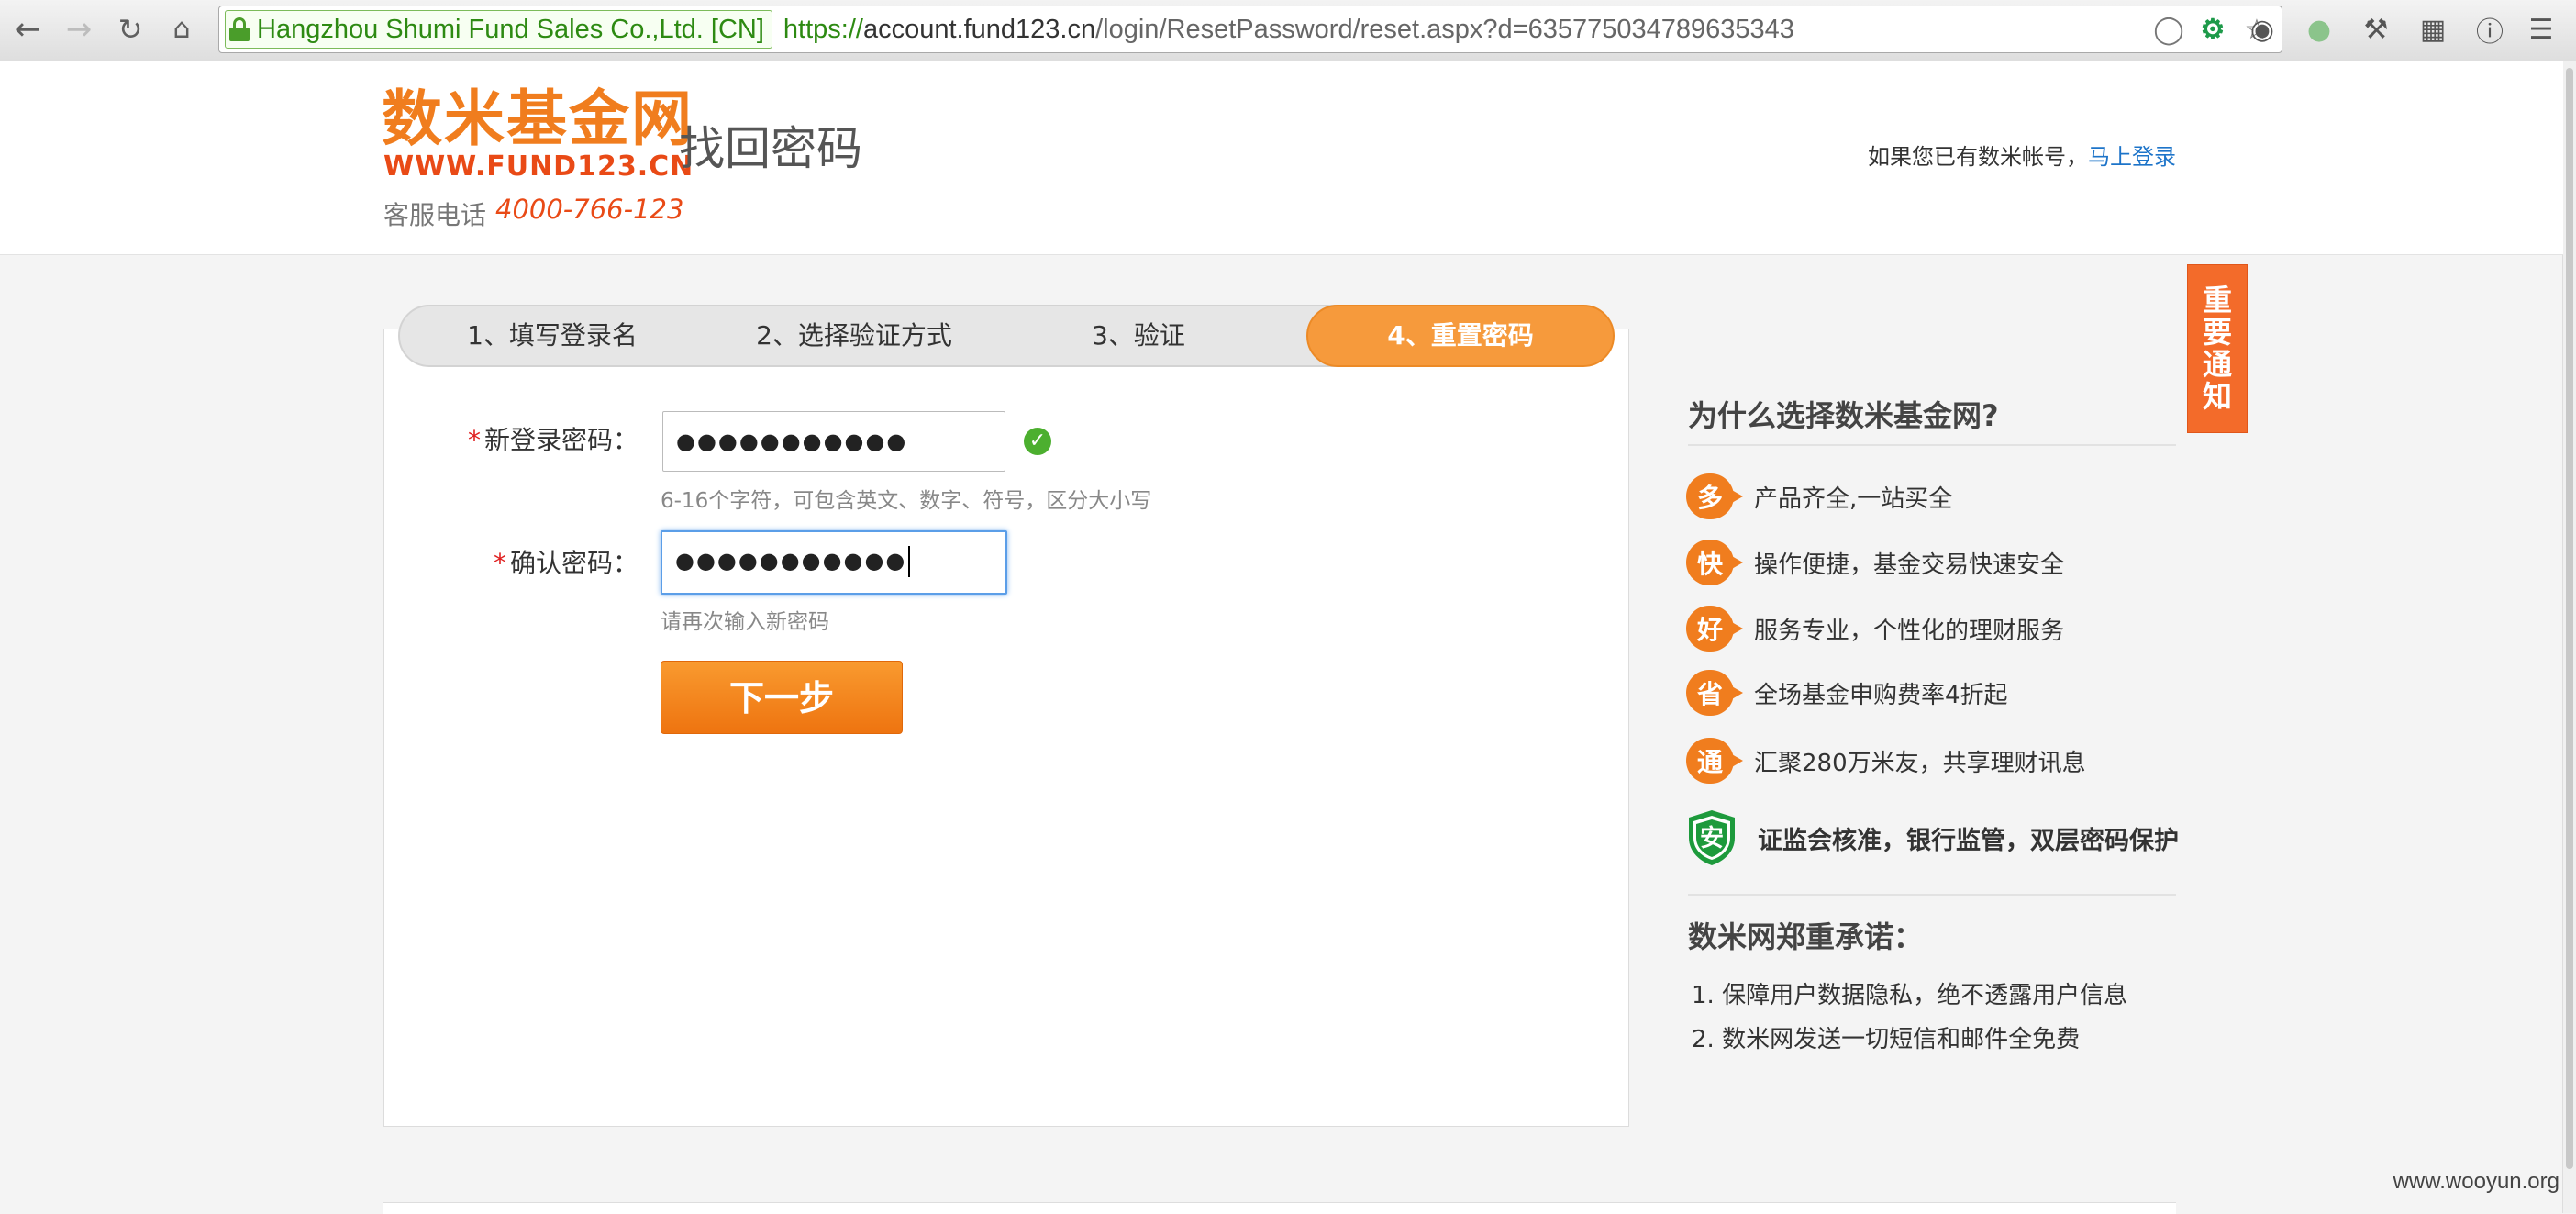 This screenshot has width=2576, height=1214. Describe the element at coordinates (435, 215) in the screenshot. I see `hotline-label: 客服电话` at that location.